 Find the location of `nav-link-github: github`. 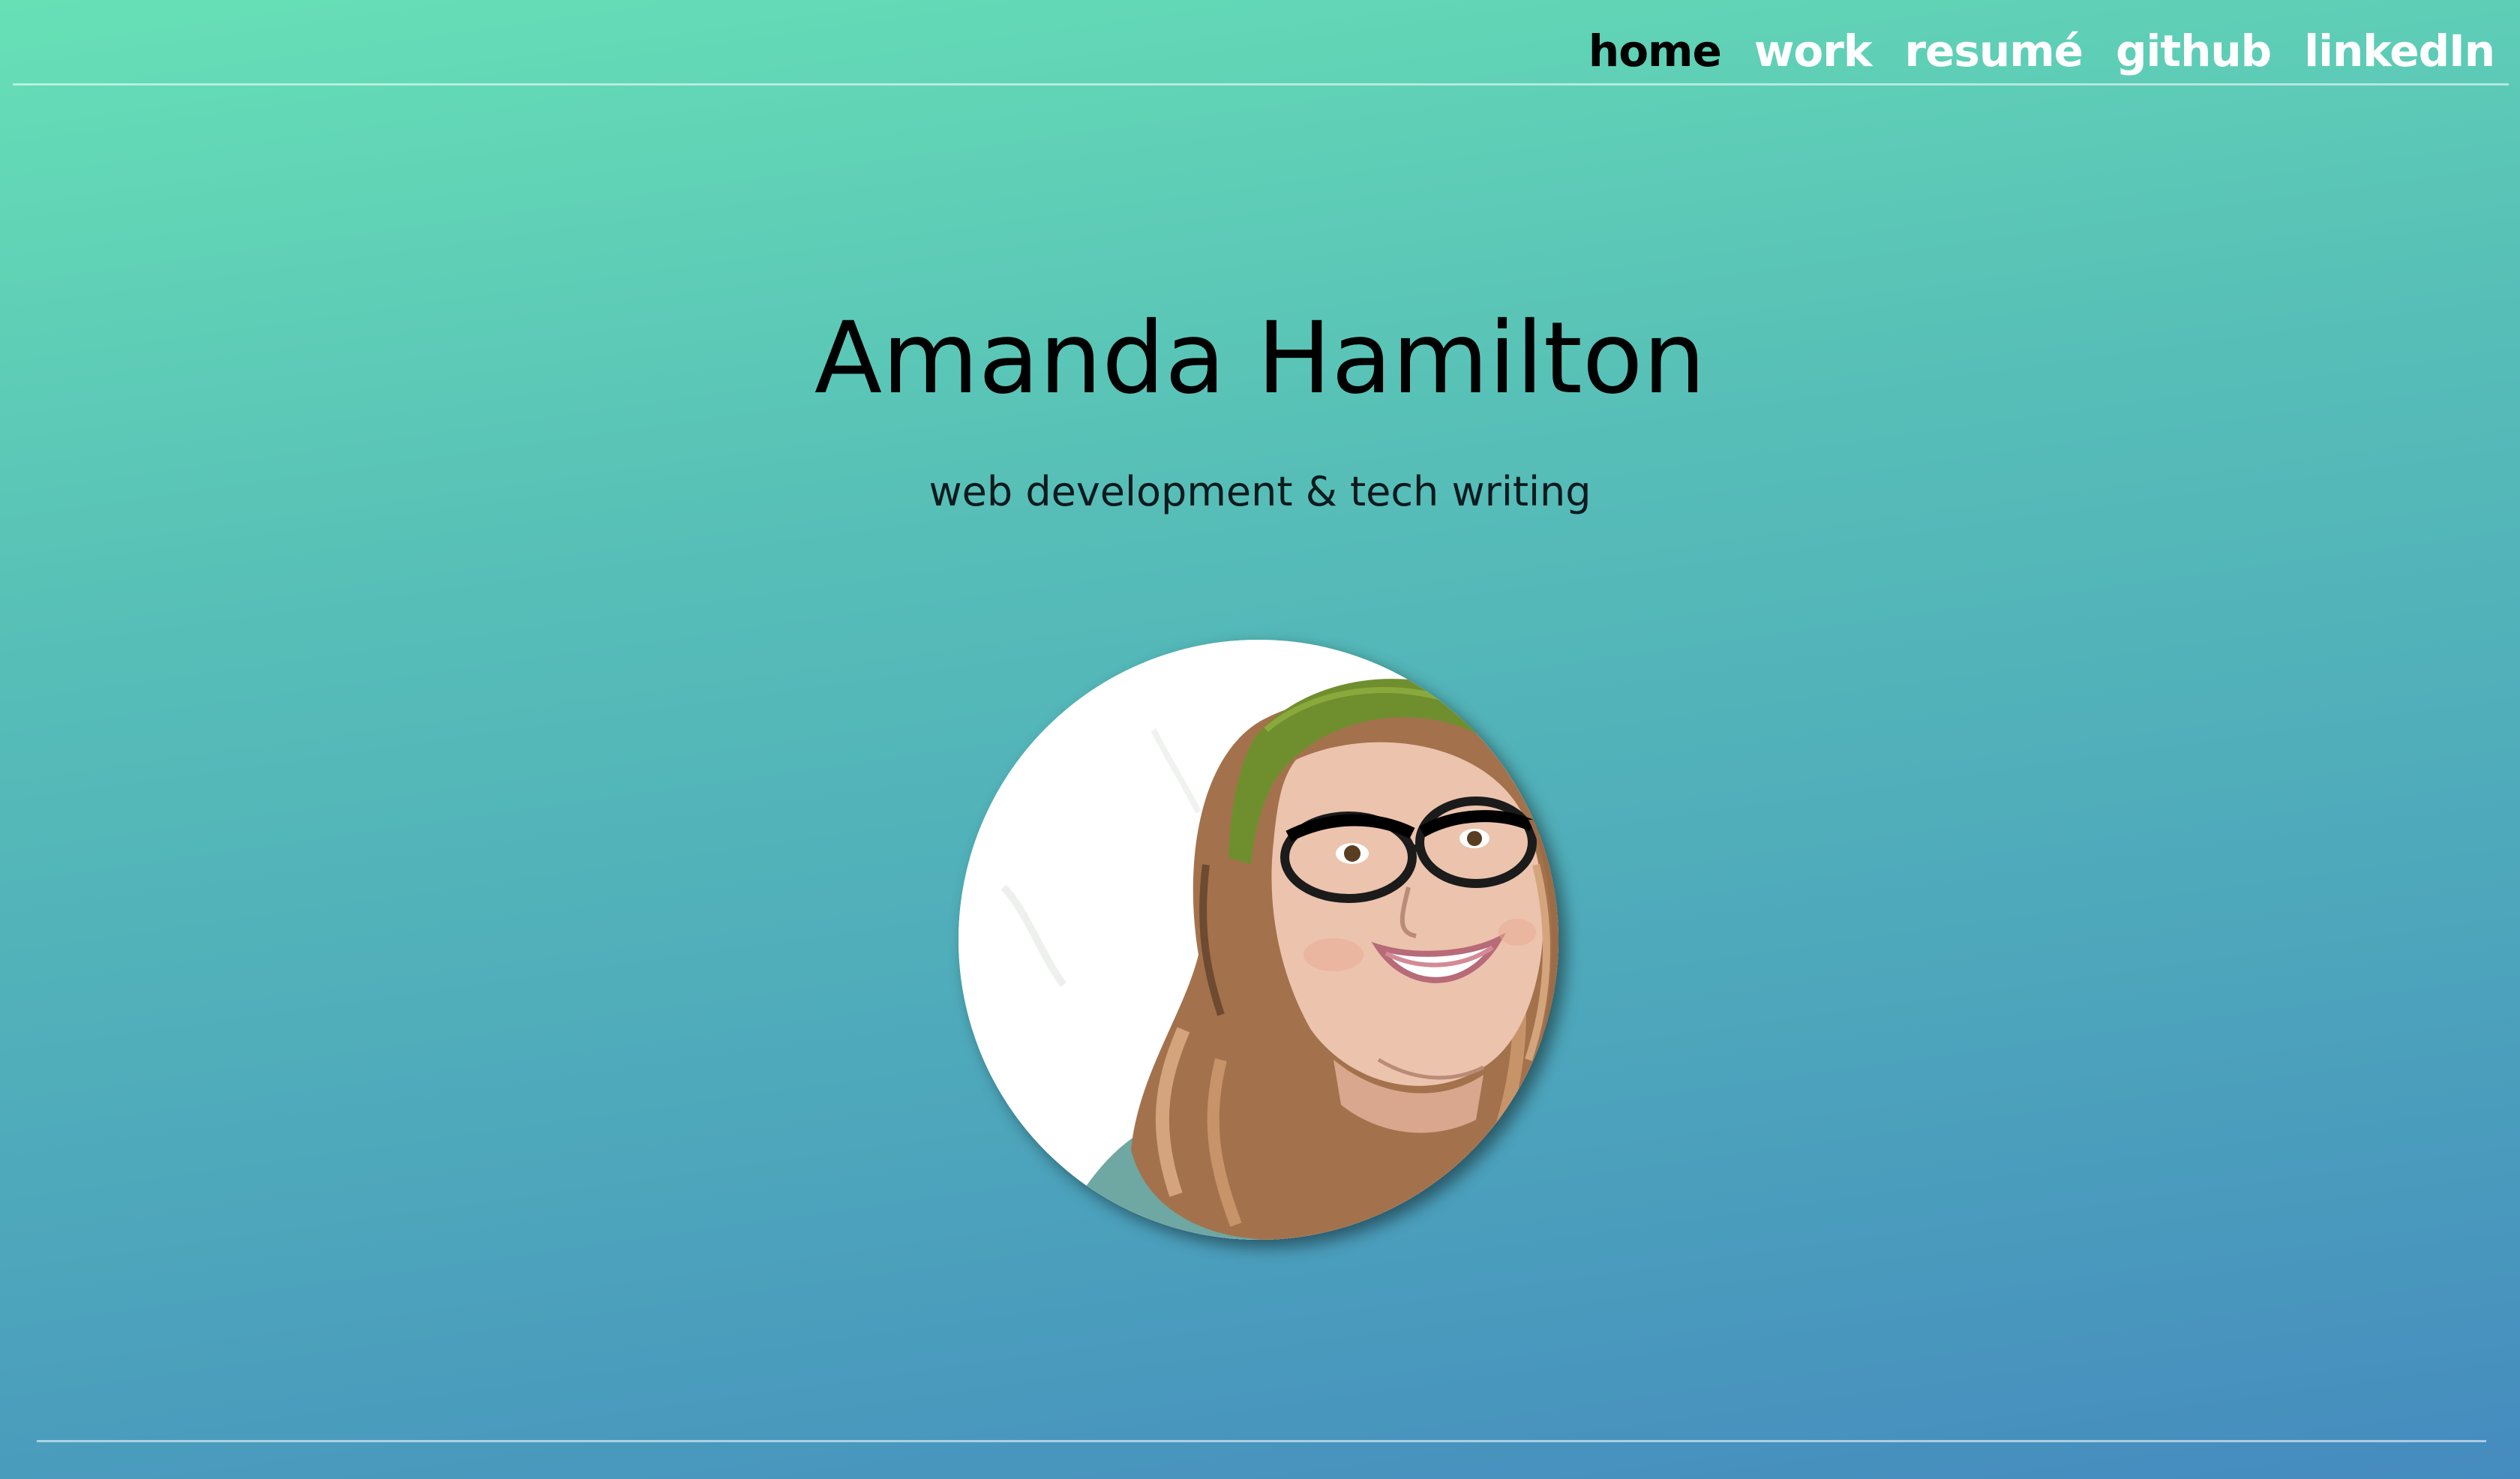

nav-link-github: github is located at coordinates (2194, 51).